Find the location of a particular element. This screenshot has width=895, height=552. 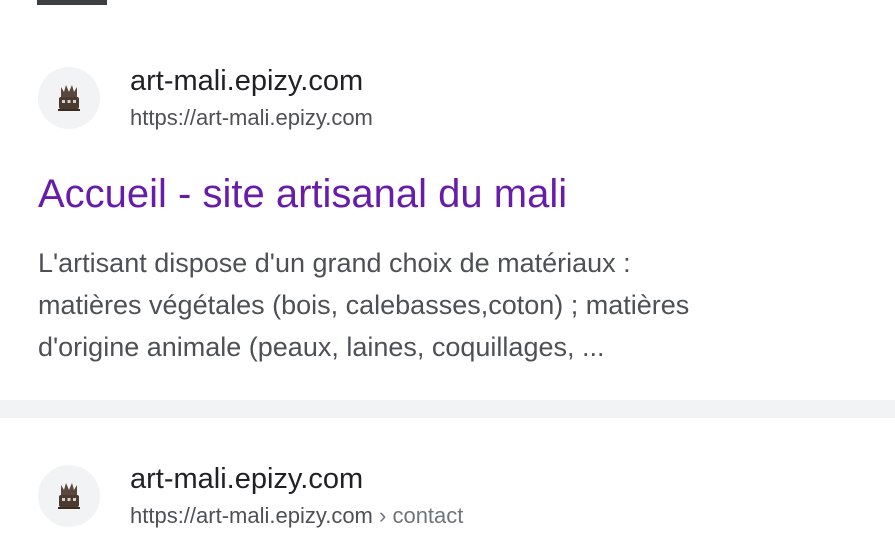

result-title-link: Accueil - site artisanal du mali is located at coordinates (302, 194).